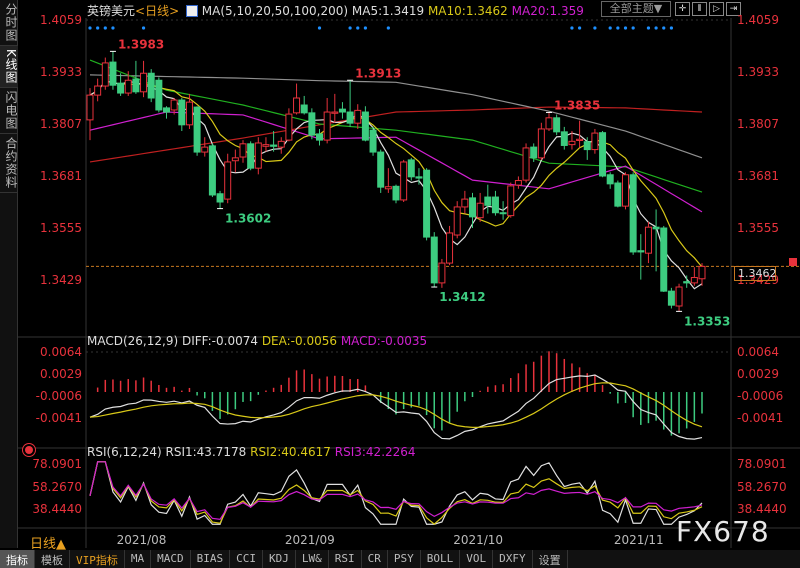 This screenshot has height=568, width=800. Describe the element at coordinates (467, 11) in the screenshot. I see `ma10-value: MA10:1.3462` at that location.